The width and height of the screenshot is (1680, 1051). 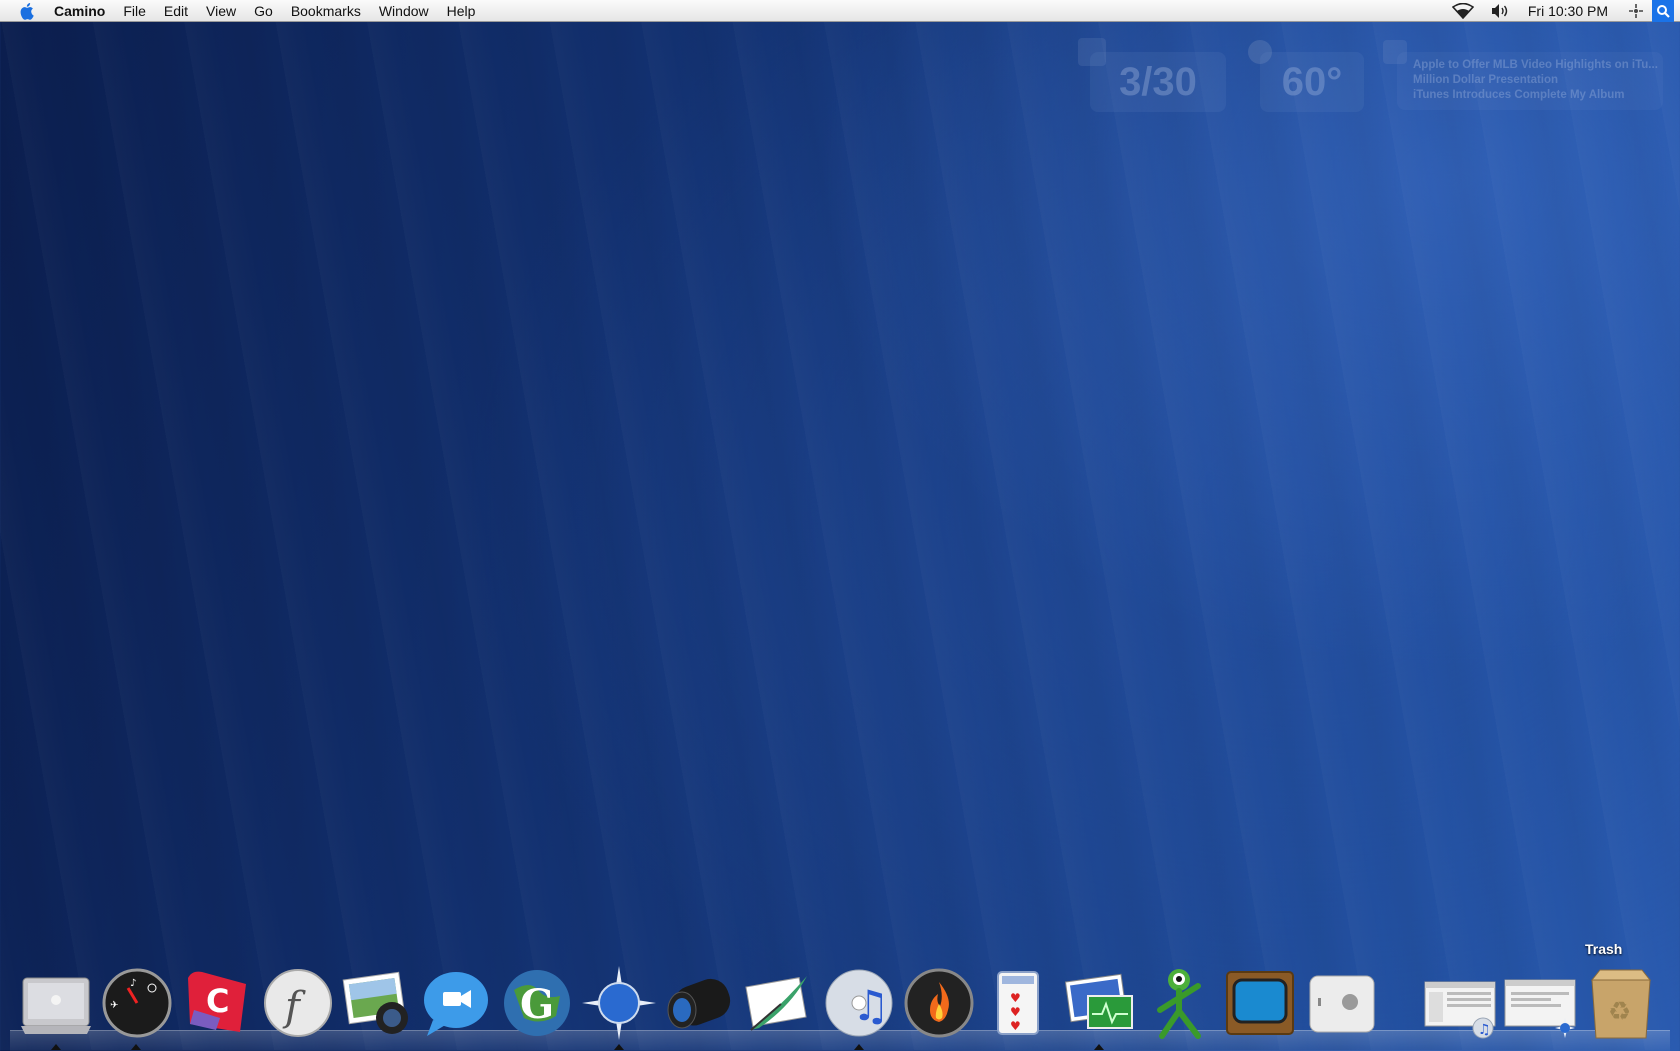 What do you see at coordinates (1312, 82) in the screenshot?
I see `weather-temperature: 60°` at bounding box center [1312, 82].